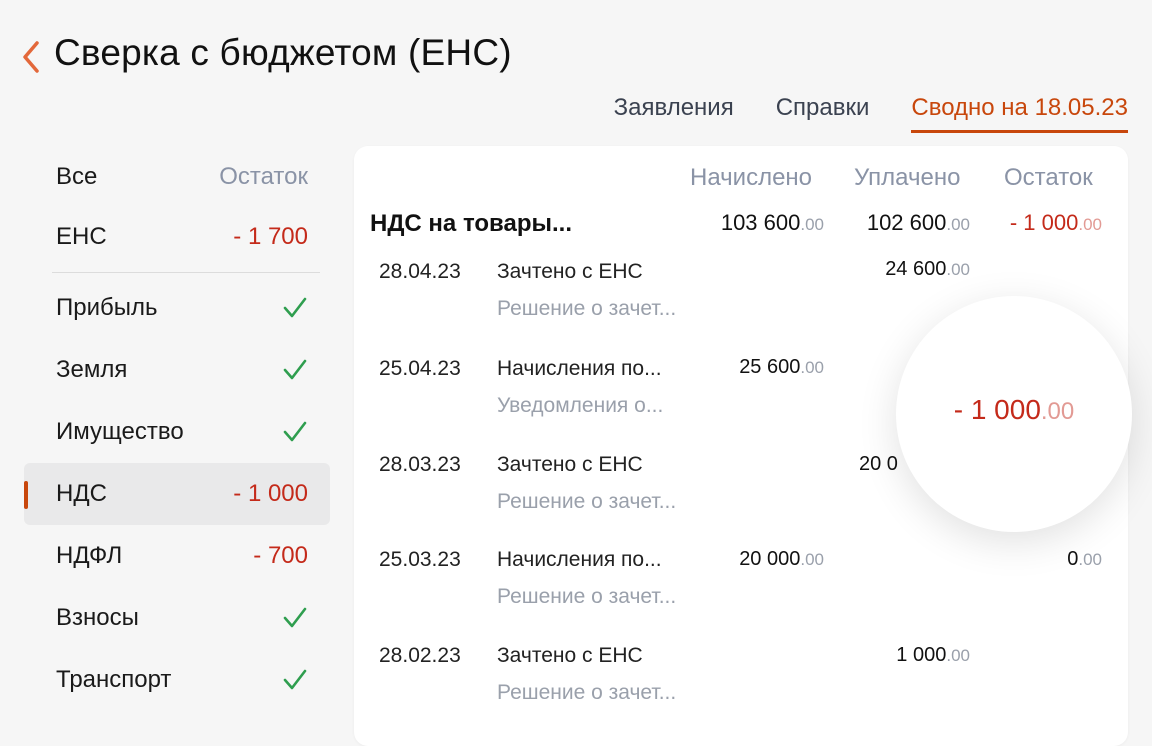 This screenshot has width=1152, height=746. I want to click on sidebar-divider, so click(186, 272).